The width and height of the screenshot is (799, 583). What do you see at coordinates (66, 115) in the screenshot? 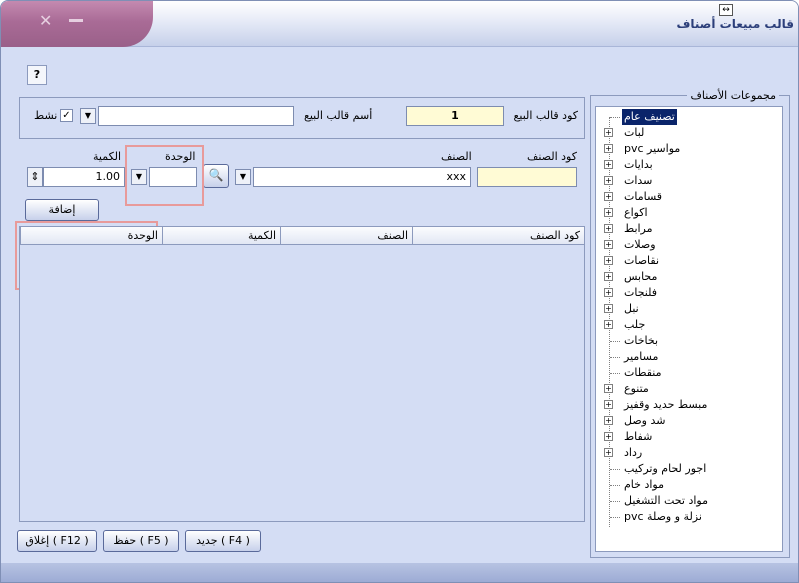
I see `active-checkbox: ✓` at bounding box center [66, 115].